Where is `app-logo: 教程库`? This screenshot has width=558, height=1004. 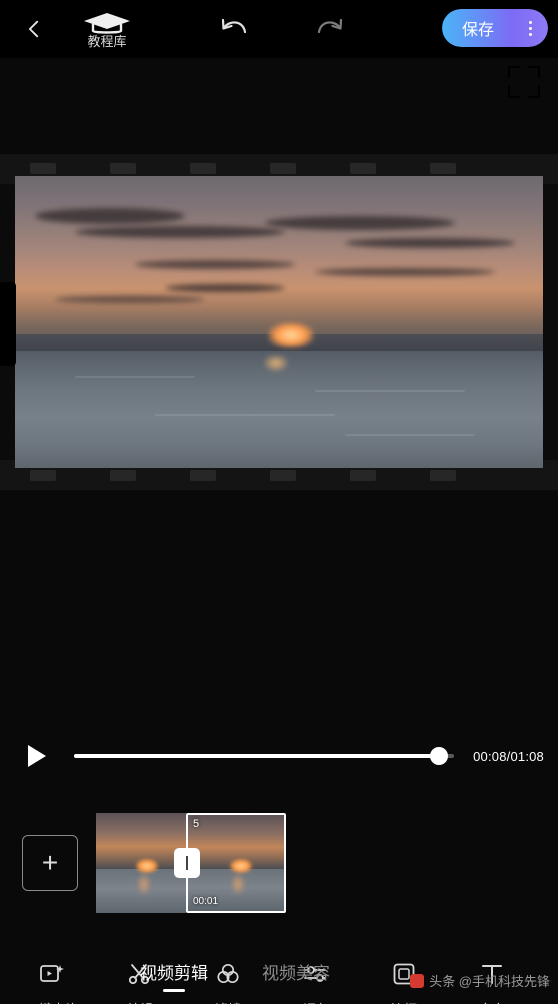 app-logo: 教程库 is located at coordinates (107, 29).